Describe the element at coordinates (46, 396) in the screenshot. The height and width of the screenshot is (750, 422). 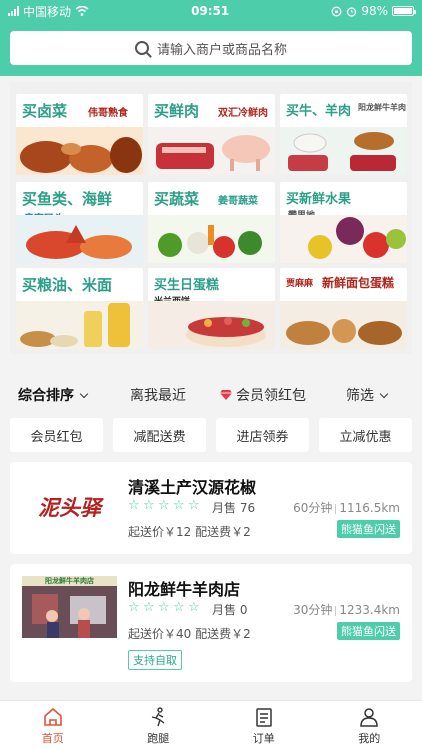
I see `sort-comprehensive-label: 综合排序` at that location.